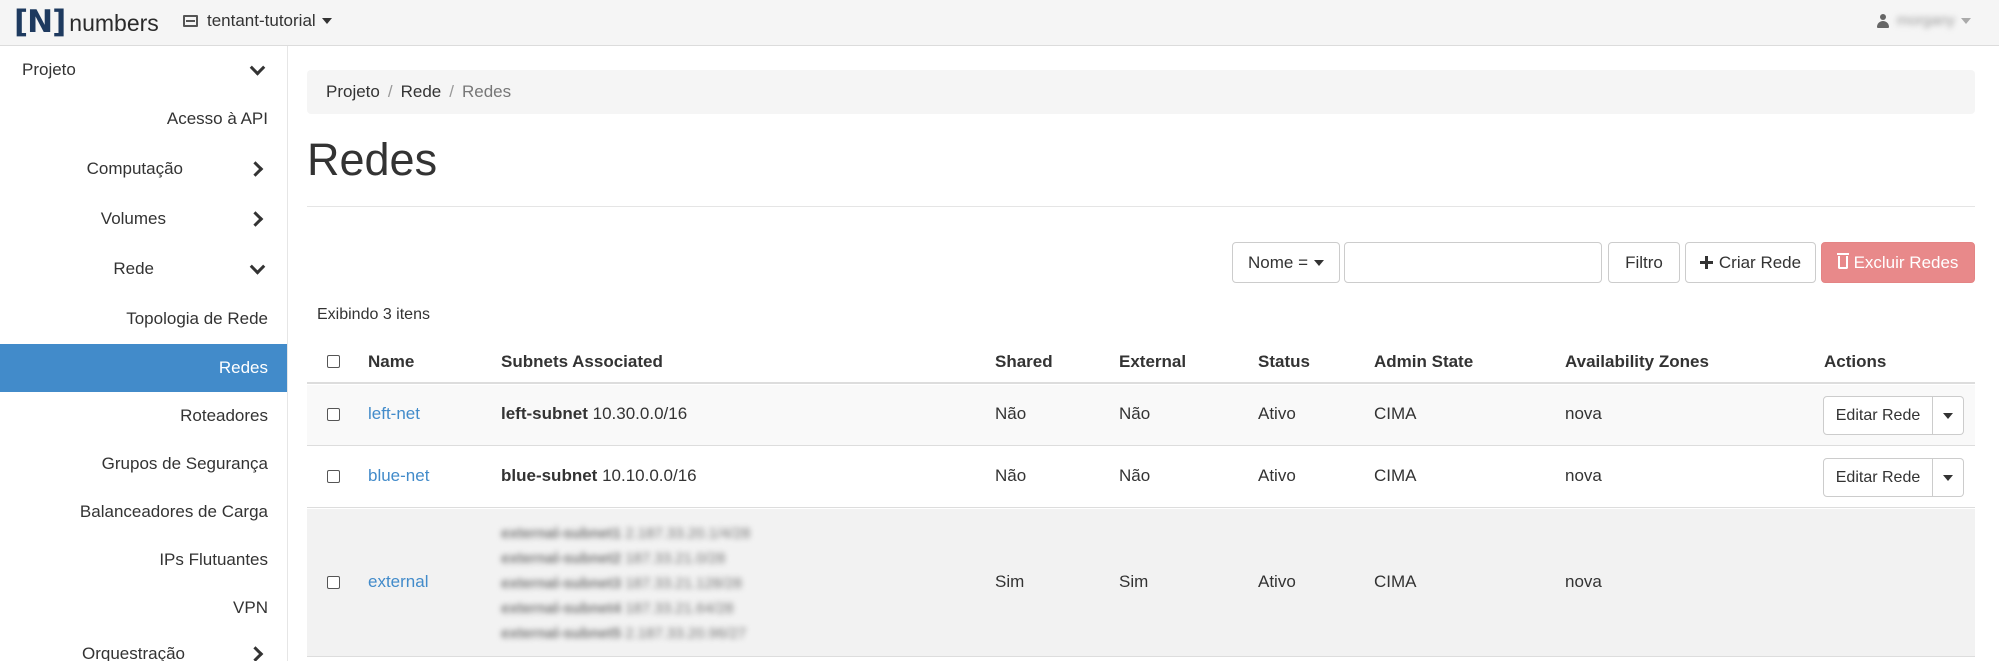 Image resolution: width=1999 pixels, height=661 pixels. What do you see at coordinates (1583, 413) in the screenshot?
I see `zones-cell: nova` at bounding box center [1583, 413].